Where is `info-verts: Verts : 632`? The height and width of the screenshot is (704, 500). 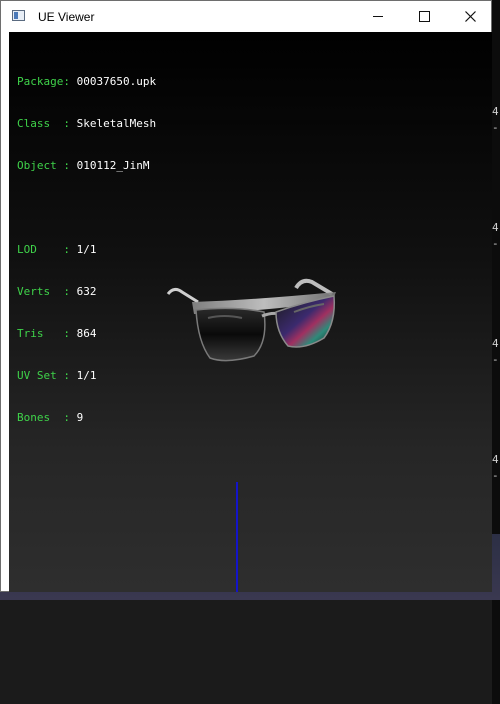
info-verts: Verts : 632 is located at coordinates (57, 291).